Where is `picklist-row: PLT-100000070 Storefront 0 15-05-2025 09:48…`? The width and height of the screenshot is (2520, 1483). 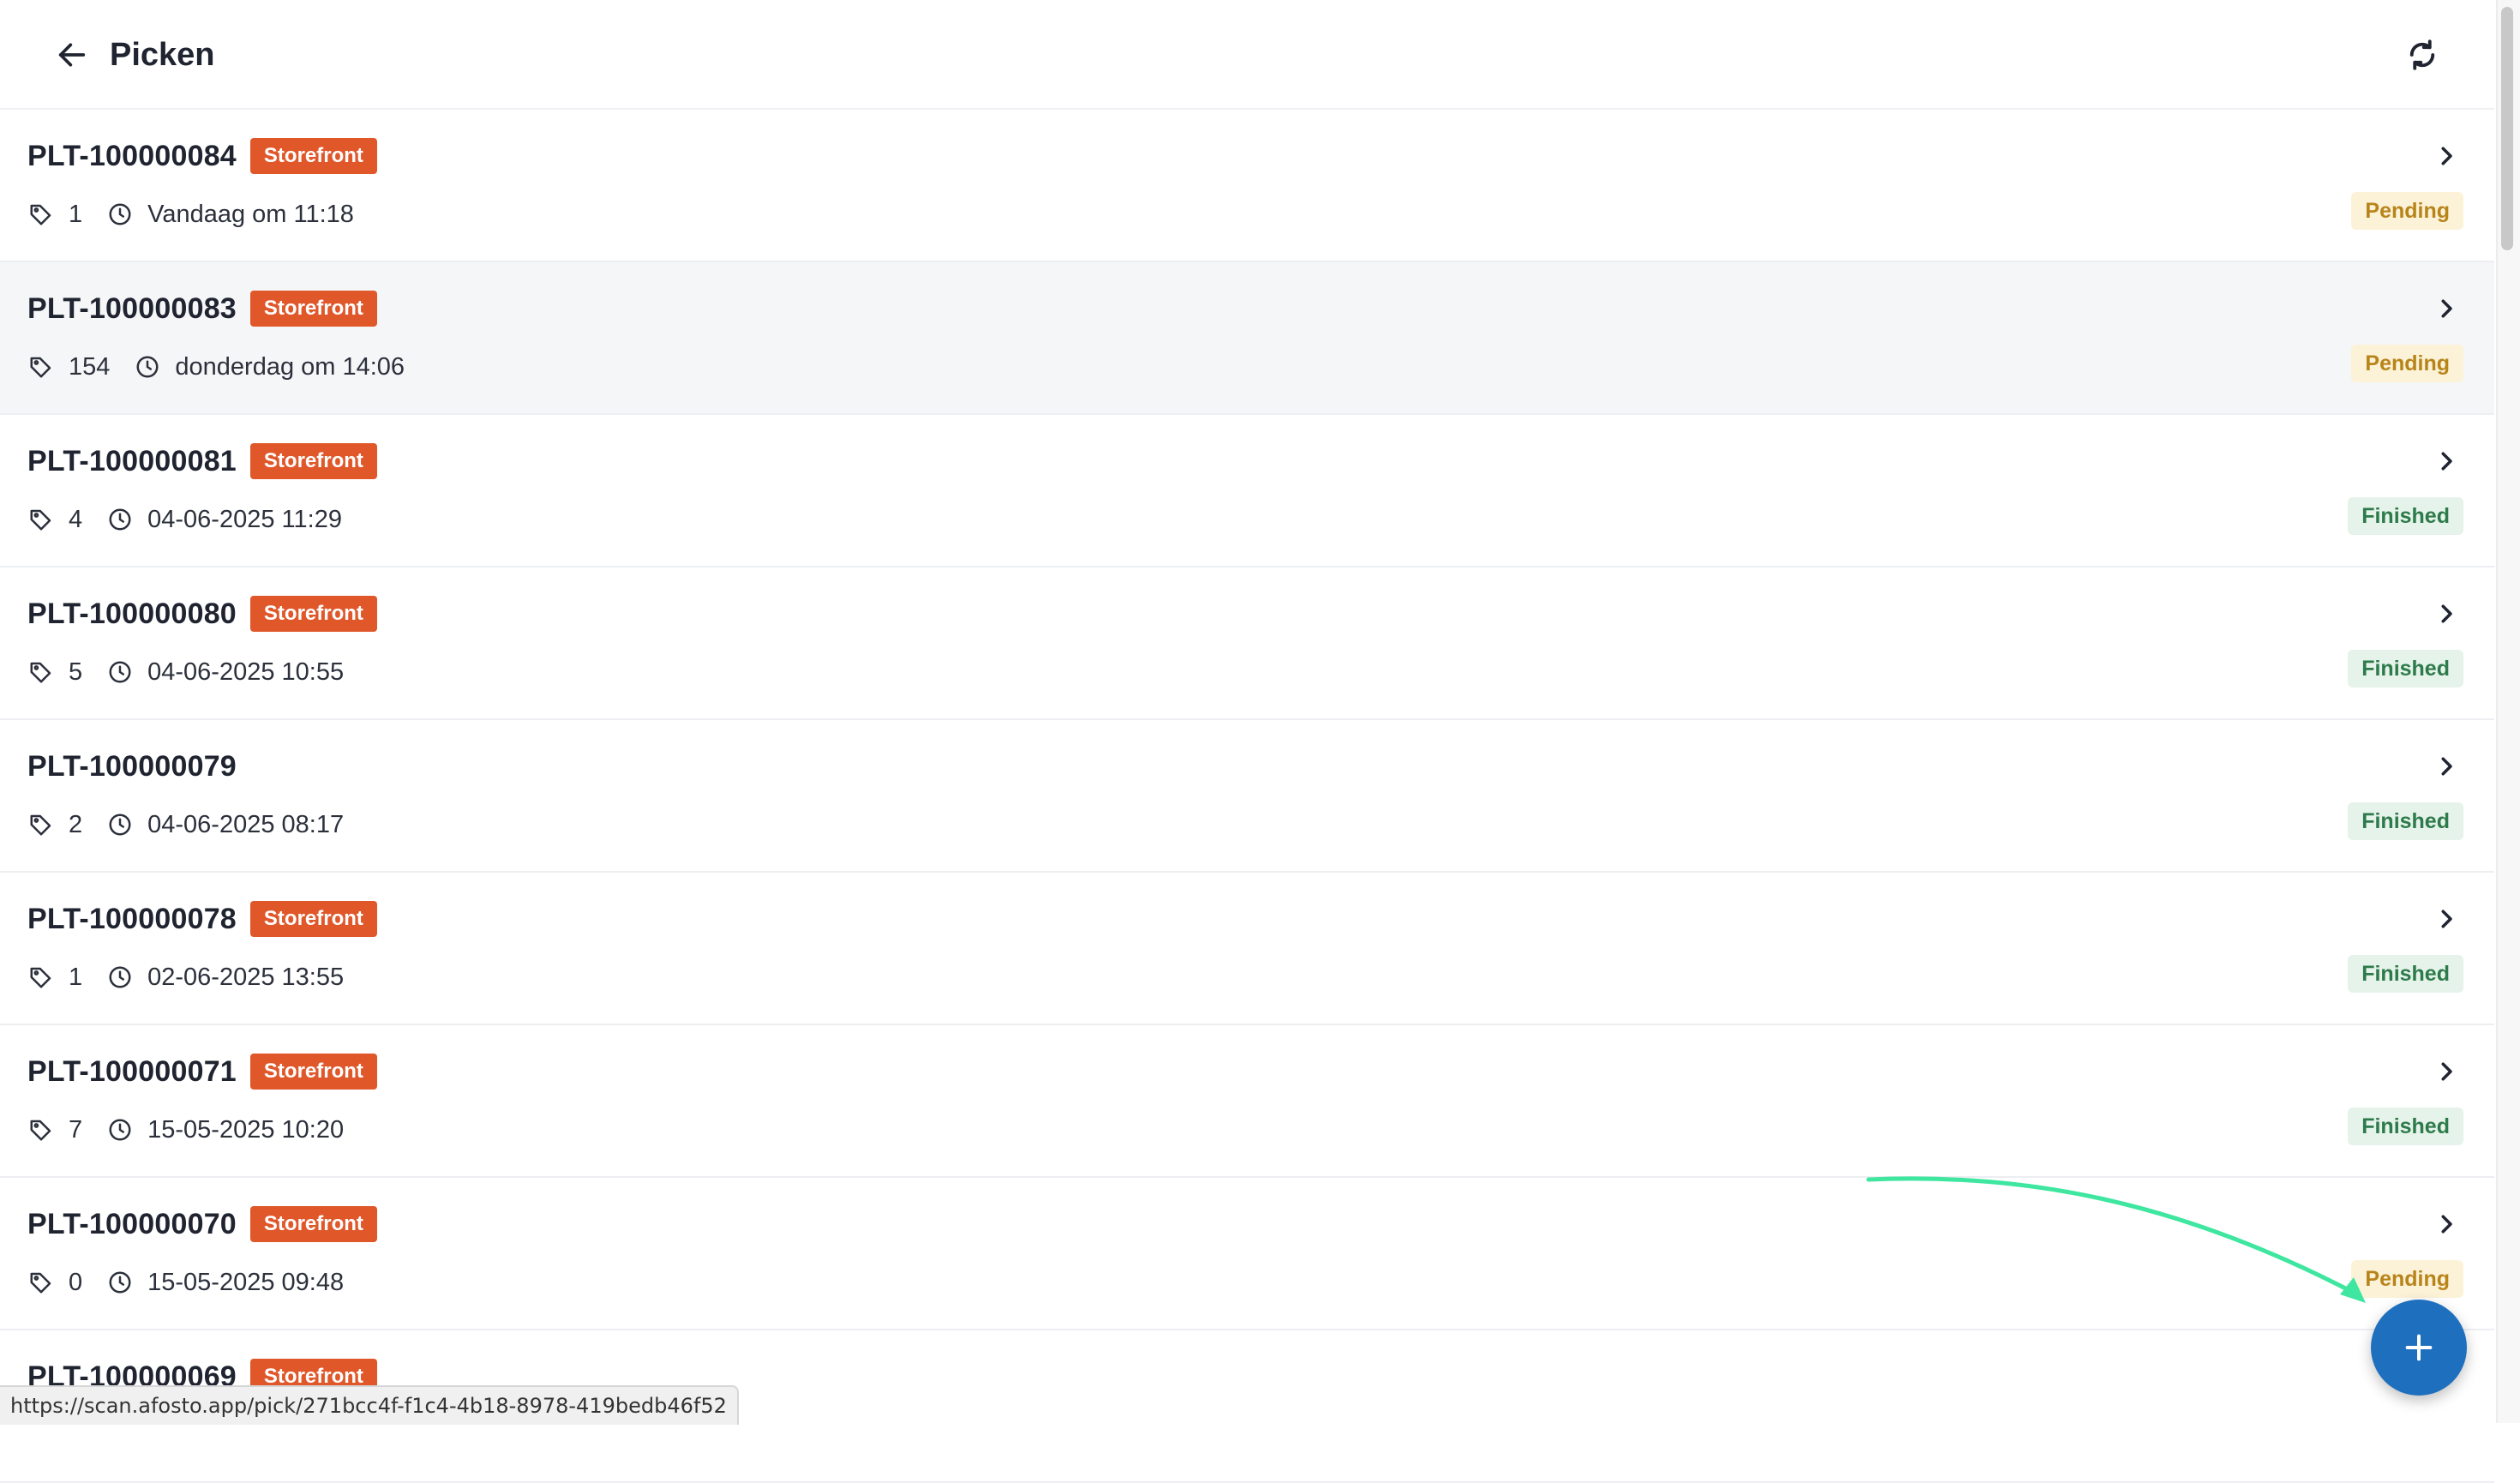 picklist-row: PLT-100000070 Storefront 0 15-05-2025 09:48… is located at coordinates (1247, 1254).